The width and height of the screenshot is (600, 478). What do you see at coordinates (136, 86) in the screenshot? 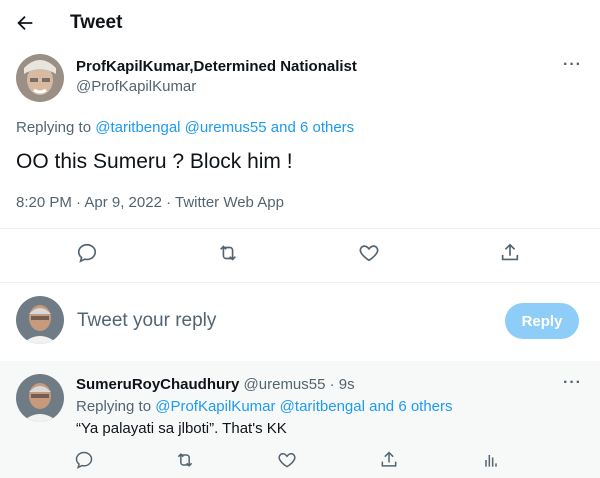
I see `author-handle: @ProfKapilKumar` at bounding box center [136, 86].